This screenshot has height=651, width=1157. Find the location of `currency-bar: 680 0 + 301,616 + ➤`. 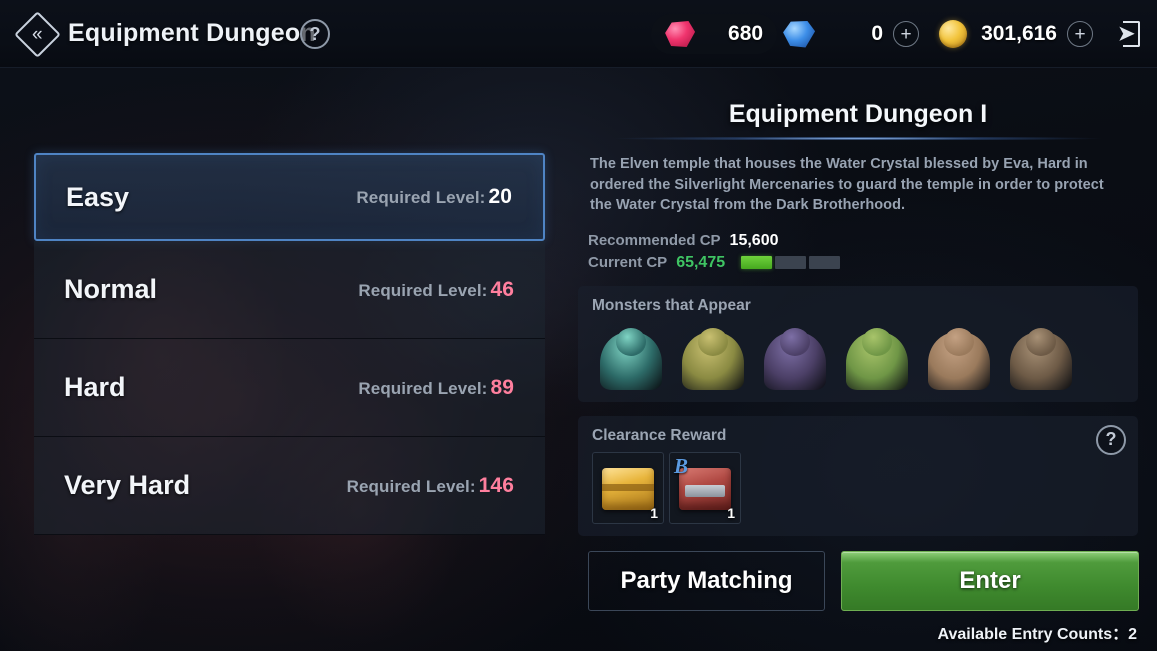

currency-bar: 680 0 + 301,616 + ➤ is located at coordinates (901, 34).